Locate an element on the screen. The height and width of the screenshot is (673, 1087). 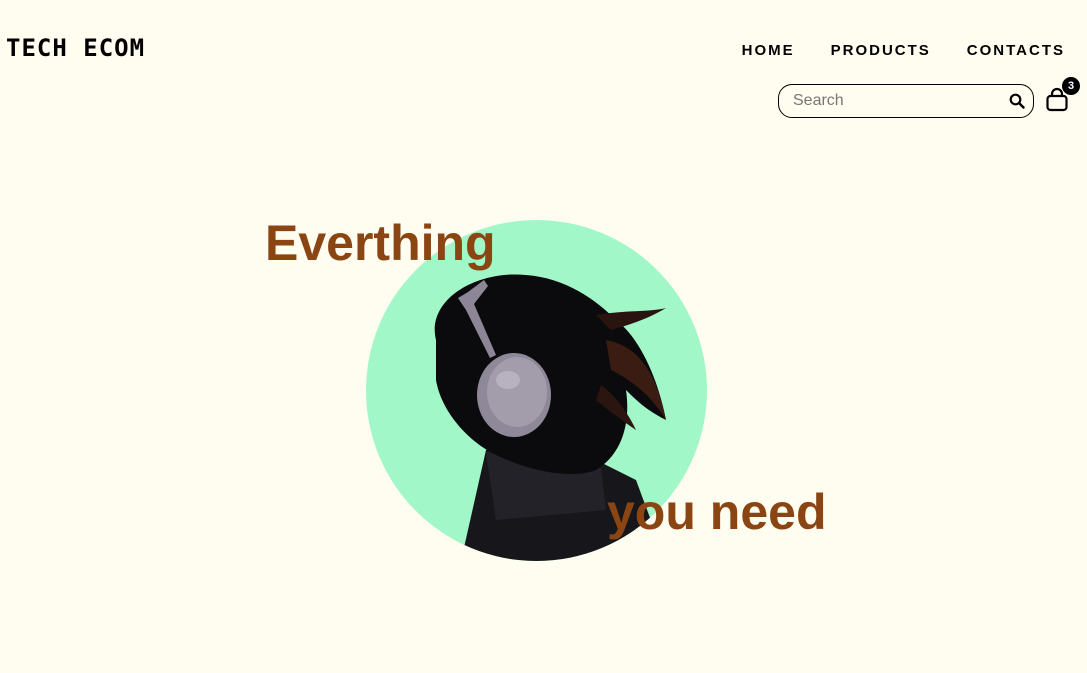
main-nav: HOME PRODUCTS CONTACTS is located at coordinates (903, 50).